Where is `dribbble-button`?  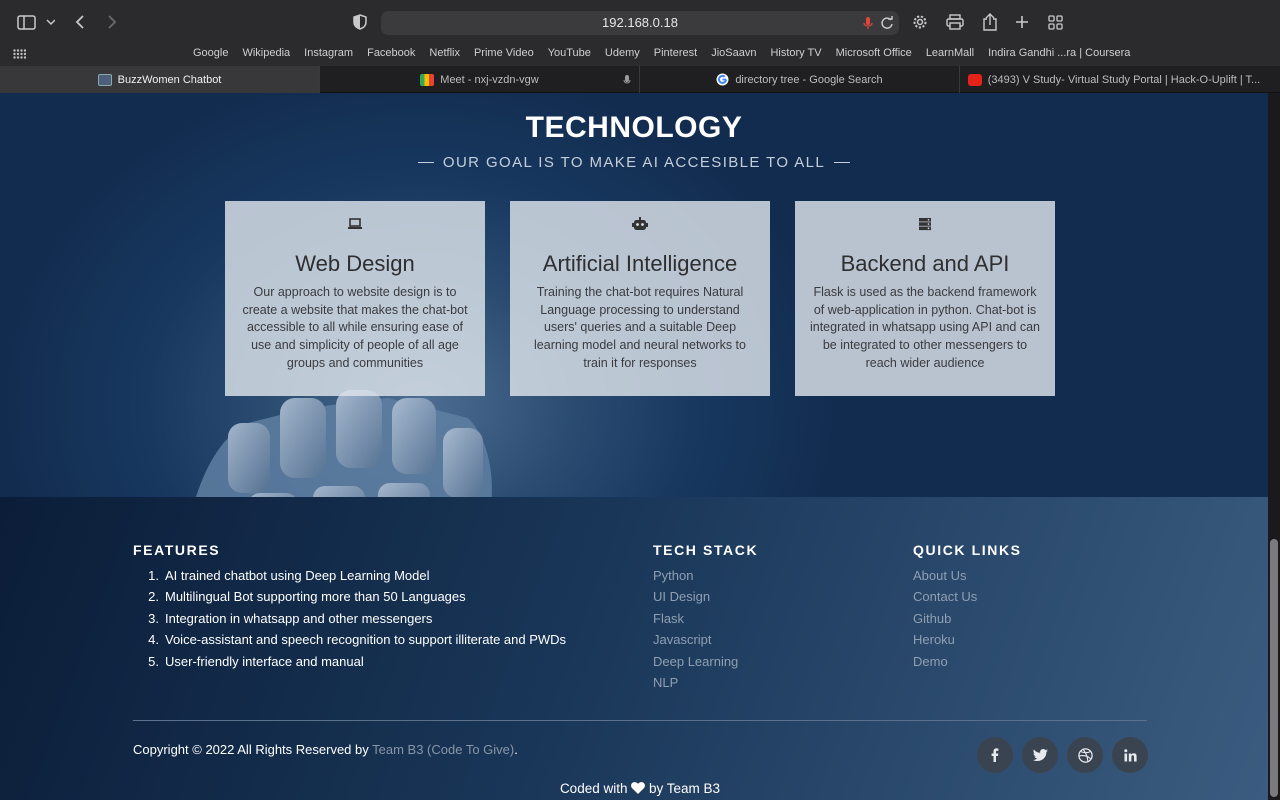
dribbble-button is located at coordinates (1085, 755).